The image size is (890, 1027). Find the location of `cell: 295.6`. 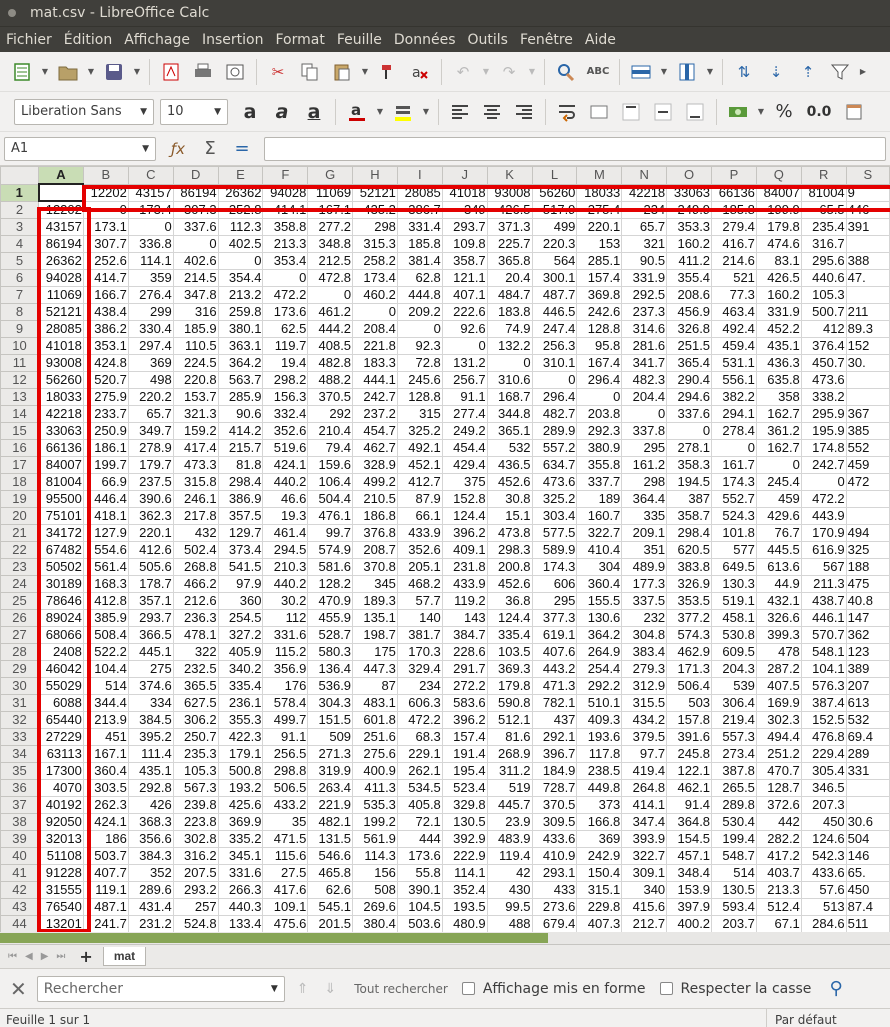

cell: 295.6 is located at coordinates (823, 261).